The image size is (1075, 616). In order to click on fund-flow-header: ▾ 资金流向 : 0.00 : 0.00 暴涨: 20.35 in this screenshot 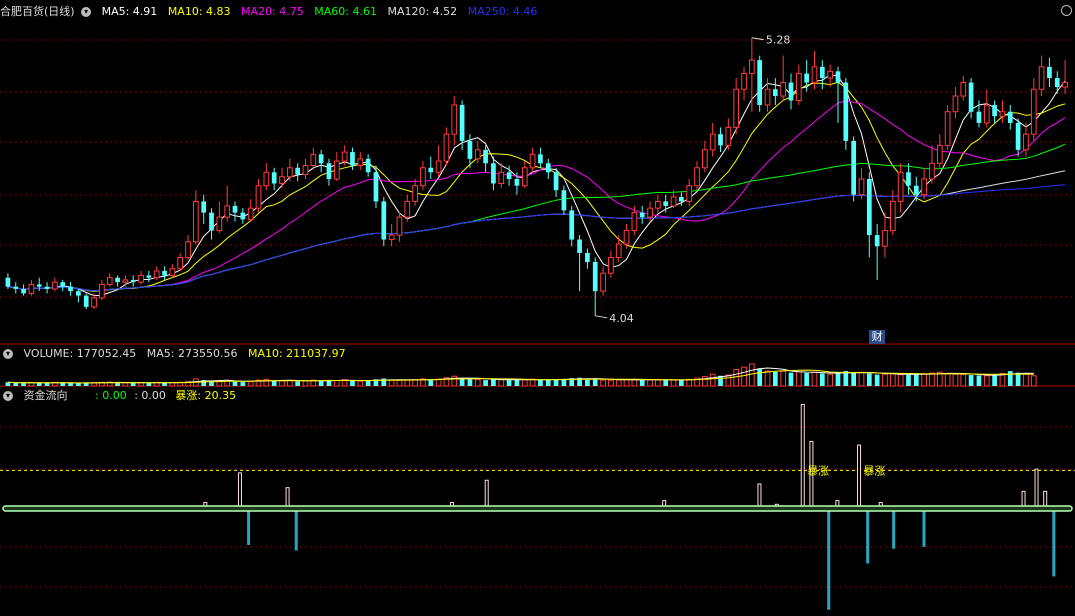, I will do `click(121, 396)`.